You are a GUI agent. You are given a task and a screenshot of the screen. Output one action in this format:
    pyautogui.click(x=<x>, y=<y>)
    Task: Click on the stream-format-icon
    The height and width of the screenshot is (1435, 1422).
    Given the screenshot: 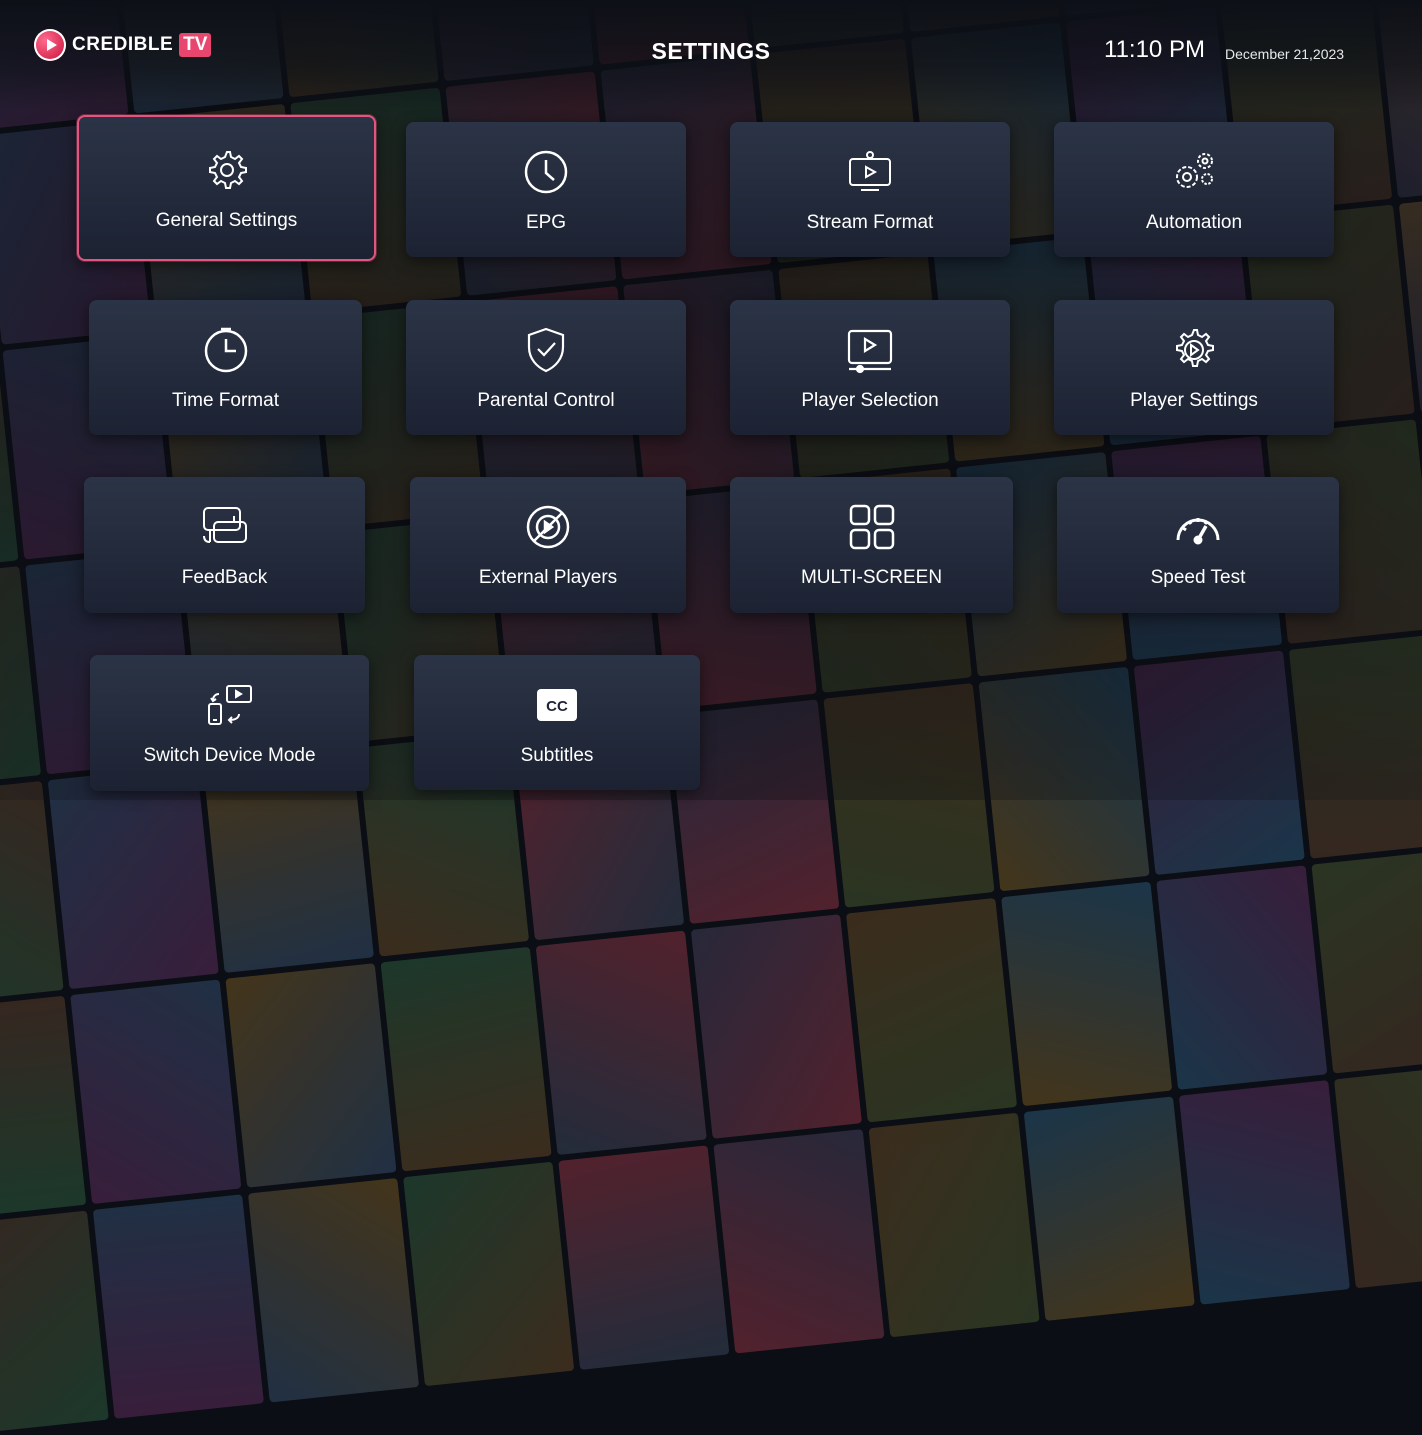 What is the action you would take?
    pyautogui.click(x=870, y=172)
    